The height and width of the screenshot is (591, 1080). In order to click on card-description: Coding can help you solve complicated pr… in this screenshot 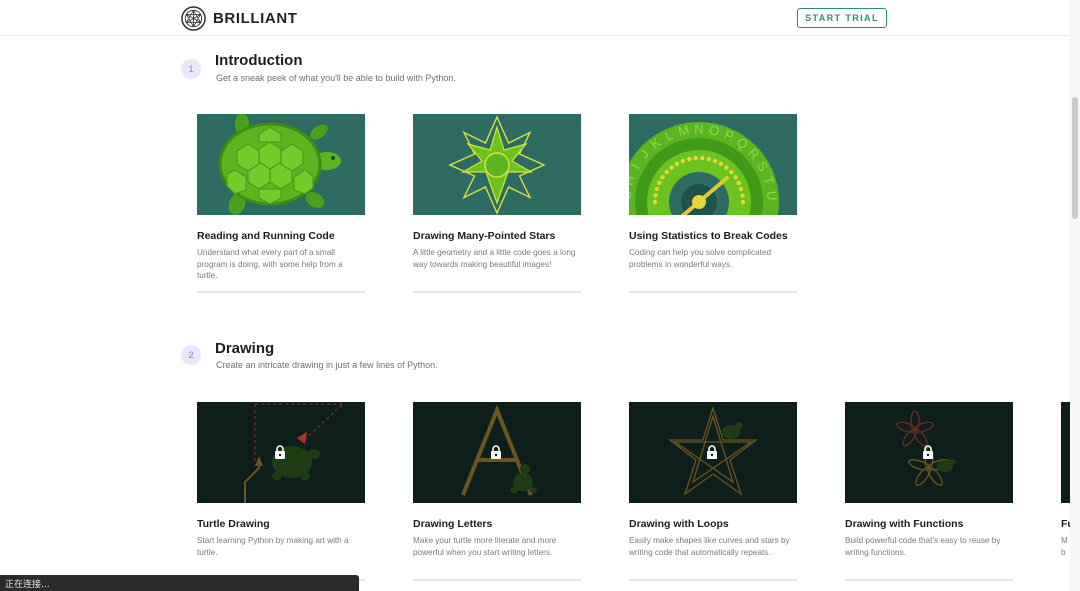, I will do `click(700, 258)`.